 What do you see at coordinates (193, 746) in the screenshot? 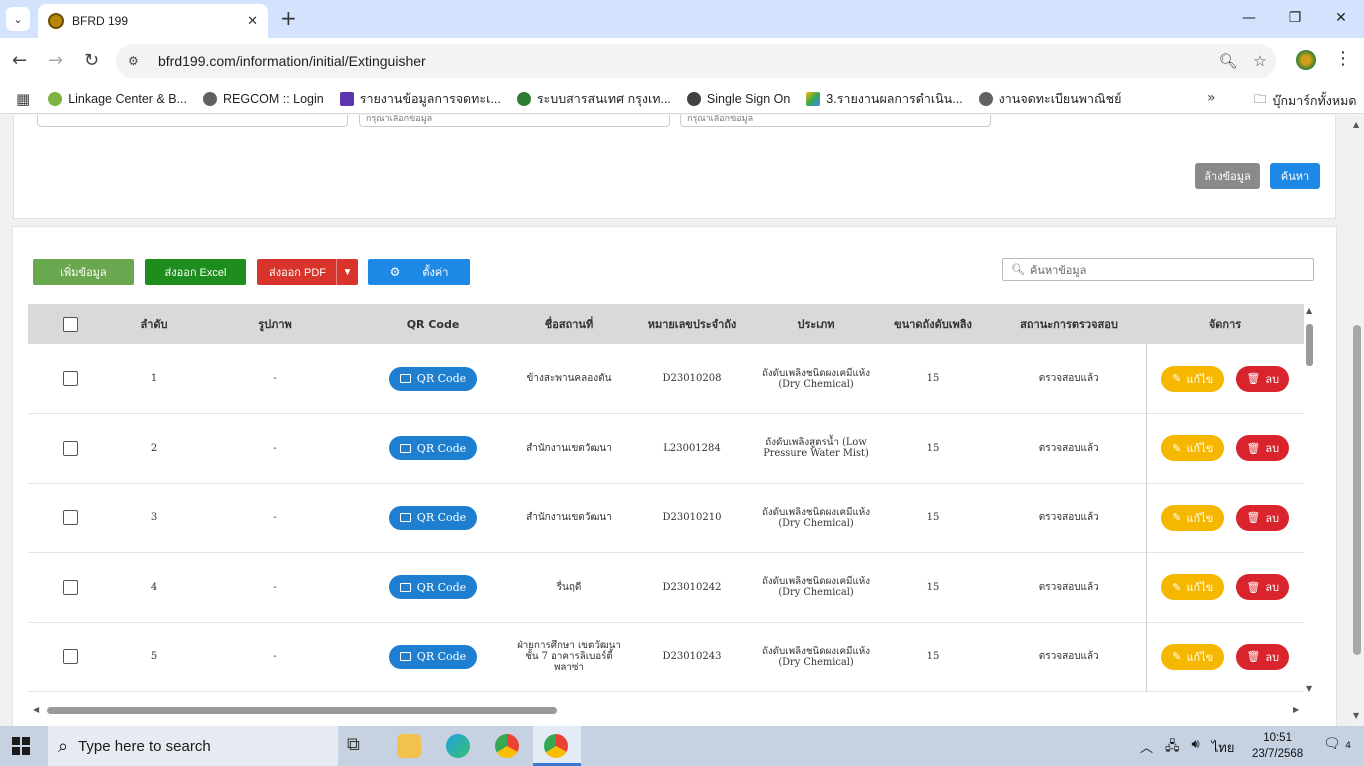
I see `taskbar-search-box: ⌕ Type here to search` at bounding box center [193, 746].